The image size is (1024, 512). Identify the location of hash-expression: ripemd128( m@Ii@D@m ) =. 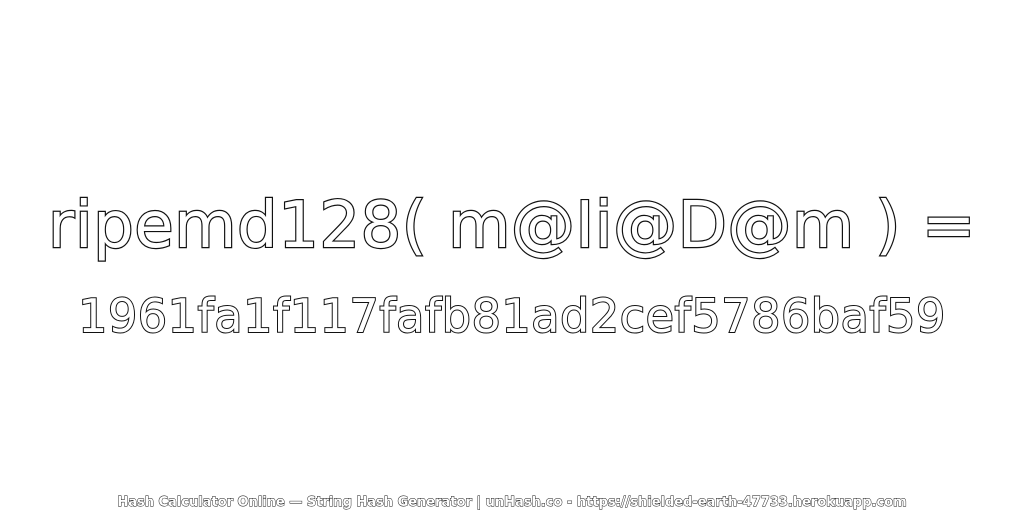
(512, 226).